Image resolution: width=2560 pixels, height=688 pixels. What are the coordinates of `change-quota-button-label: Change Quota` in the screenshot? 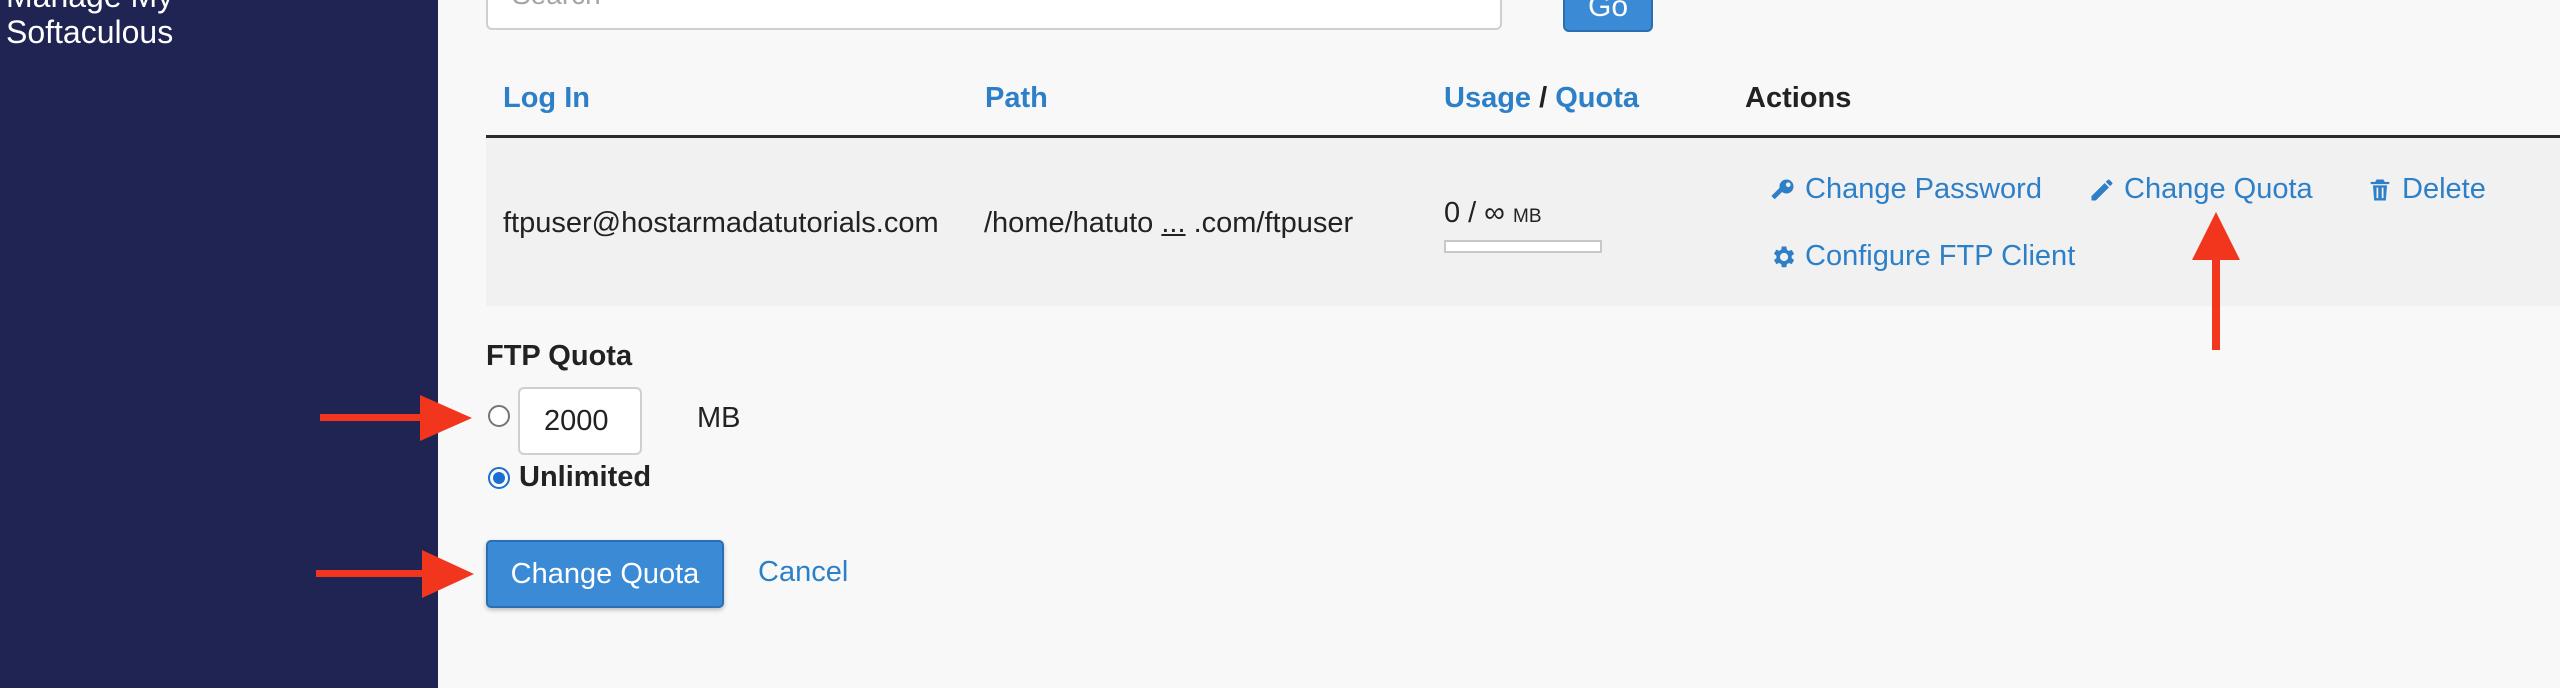 It's located at (605, 573).